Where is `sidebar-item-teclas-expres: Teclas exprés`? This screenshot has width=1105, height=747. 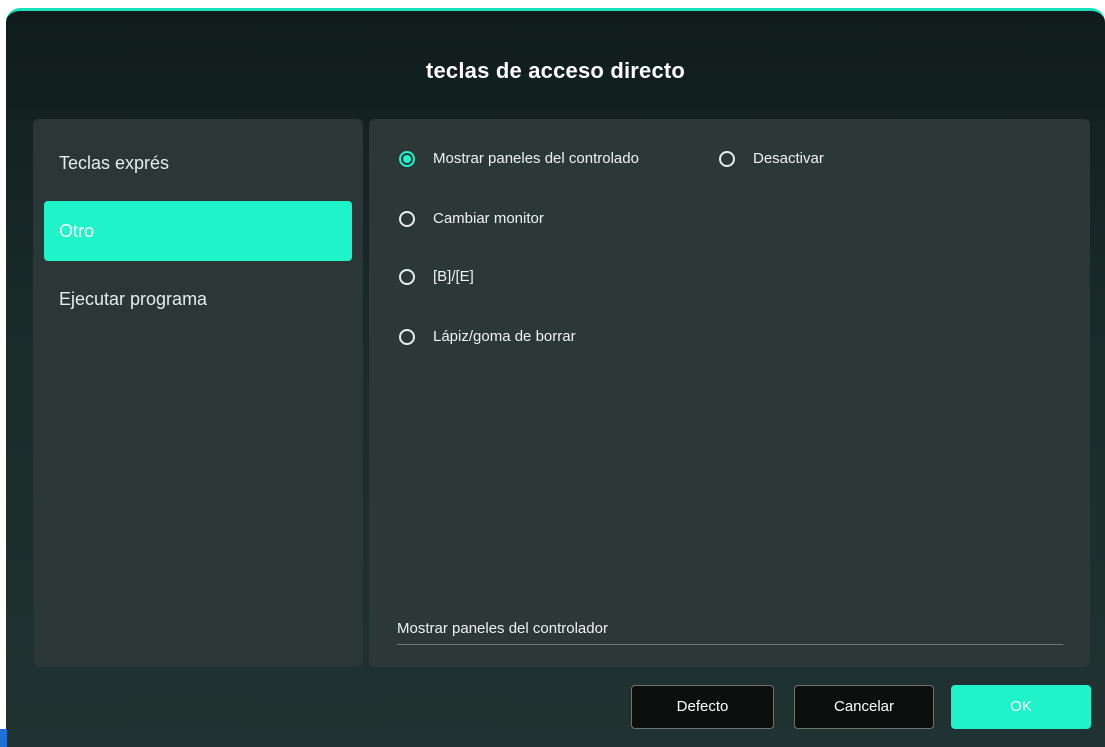
sidebar-item-teclas-expres: Teclas exprés is located at coordinates (198, 163).